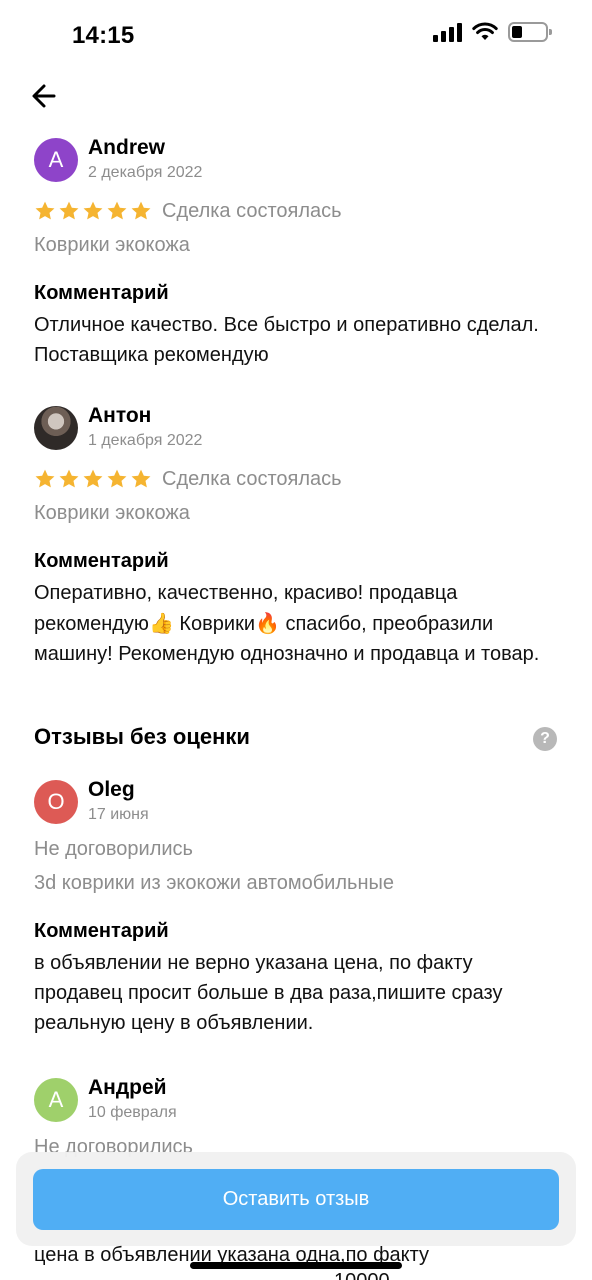  Describe the element at coordinates (214, 883) in the screenshot. I see `review-item: 3d коврики из экокожи автомобильные` at that location.